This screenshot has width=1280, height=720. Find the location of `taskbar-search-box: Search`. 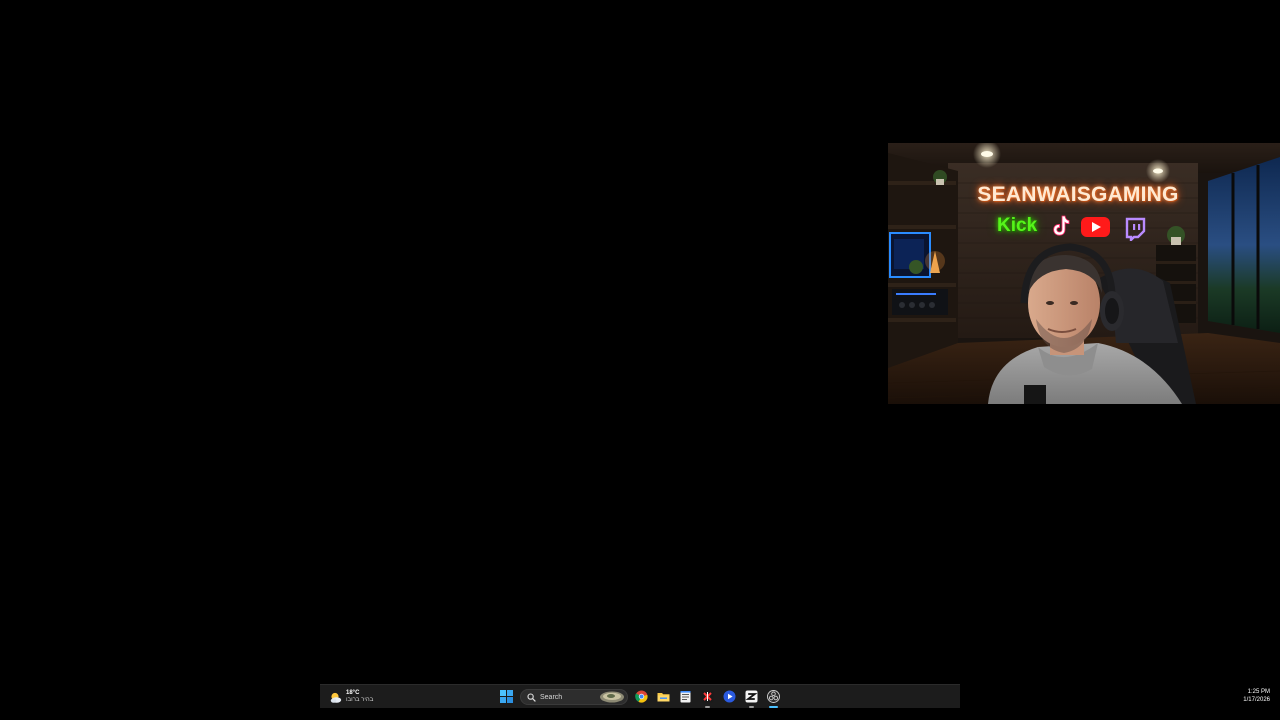

taskbar-search-box: Search is located at coordinates (574, 697).